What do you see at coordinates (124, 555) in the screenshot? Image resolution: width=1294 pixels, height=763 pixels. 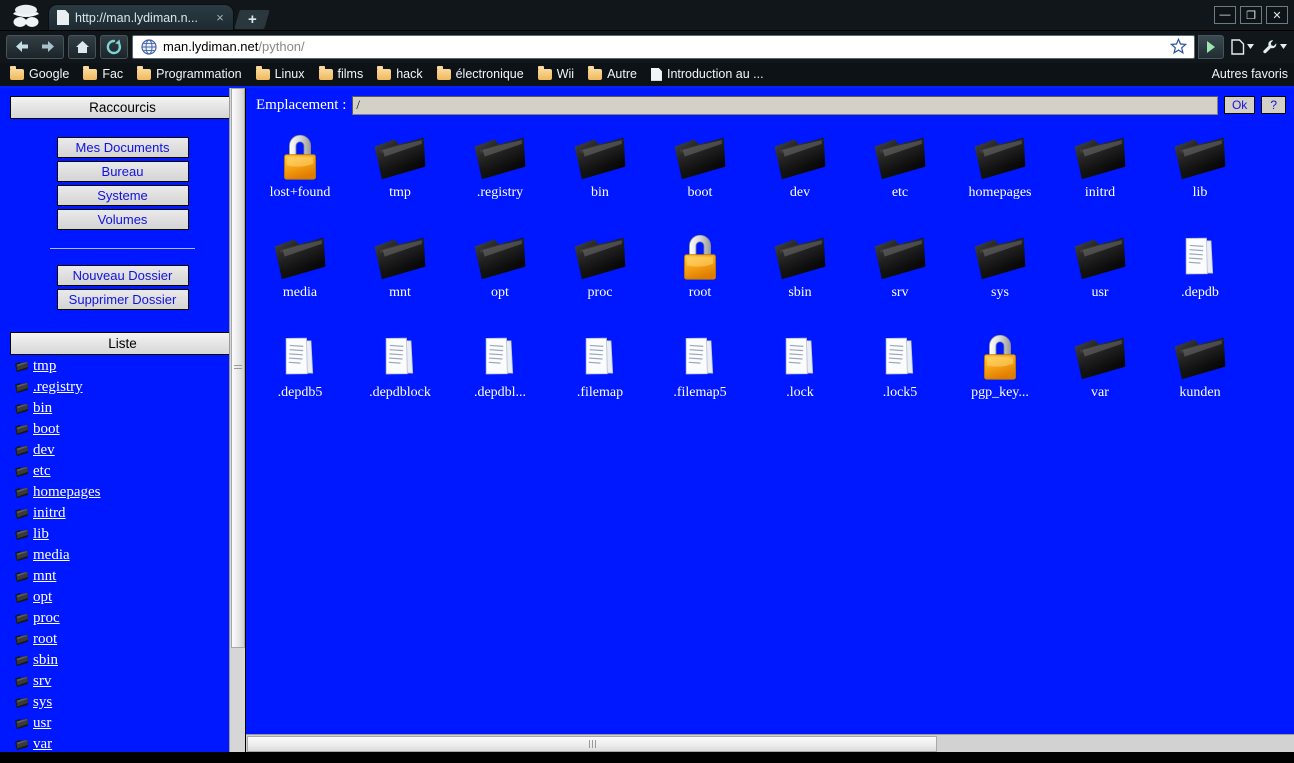 I see `sidebar-list-item: media` at bounding box center [124, 555].